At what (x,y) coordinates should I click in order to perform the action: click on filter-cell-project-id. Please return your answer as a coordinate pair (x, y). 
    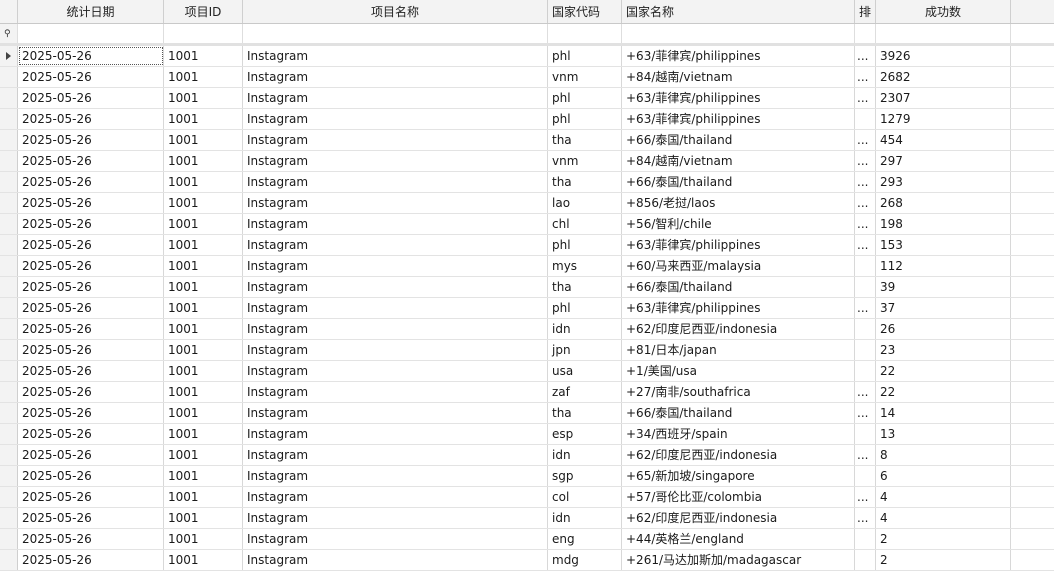
    Looking at the image, I should click on (203, 33).